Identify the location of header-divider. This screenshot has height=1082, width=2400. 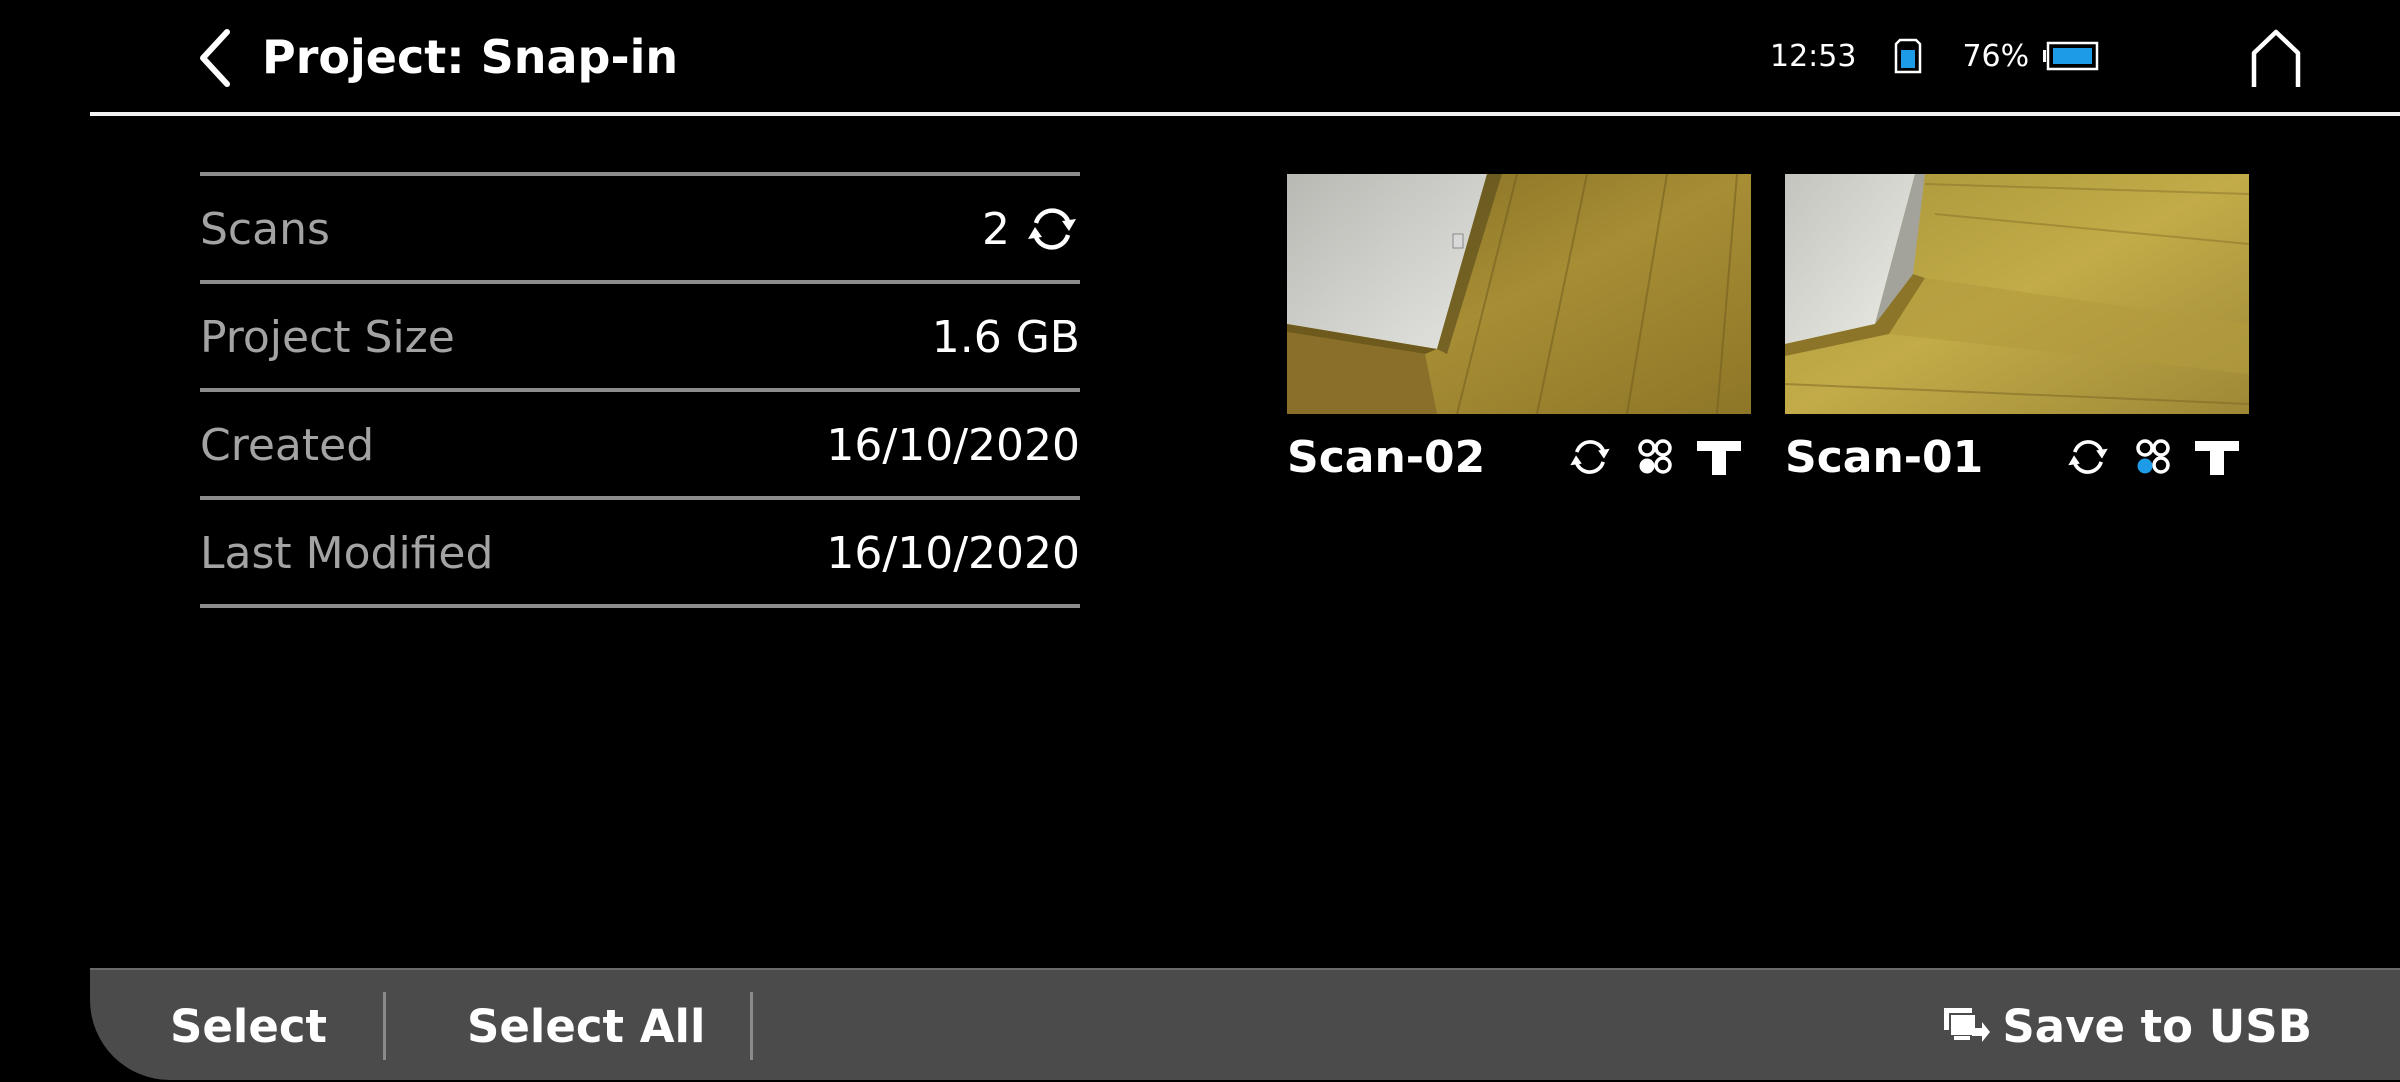
(1245, 114).